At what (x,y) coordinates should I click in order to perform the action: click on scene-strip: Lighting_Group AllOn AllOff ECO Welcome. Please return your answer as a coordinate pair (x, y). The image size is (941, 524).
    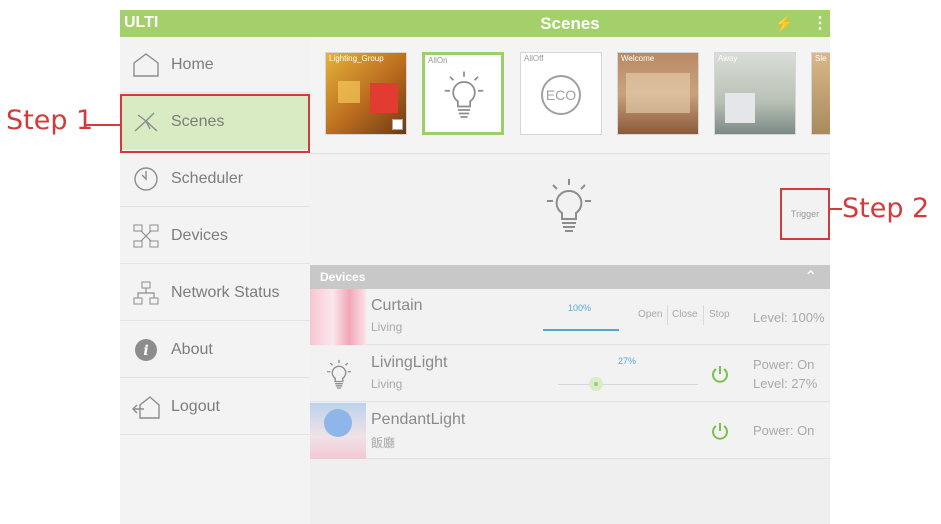
    Looking at the image, I should click on (570, 95).